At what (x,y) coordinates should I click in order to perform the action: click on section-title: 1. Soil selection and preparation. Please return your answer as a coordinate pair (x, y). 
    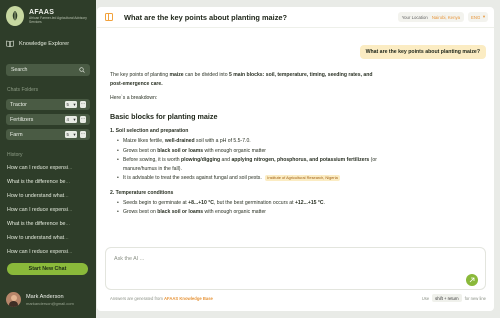
    Looking at the image, I should click on (149, 131).